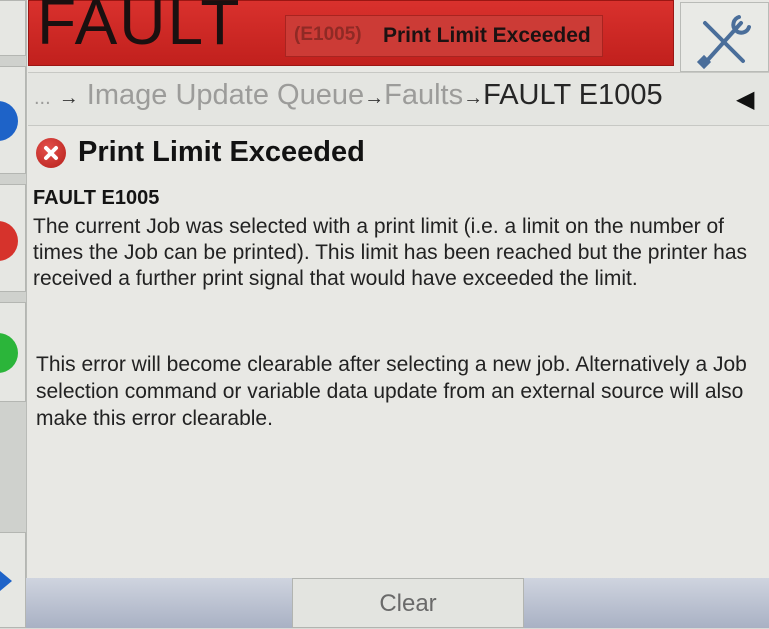 This screenshot has height=629, width=769. I want to click on fault-summary-chip: (E1005) Print Limit Exceeded, so click(444, 36).